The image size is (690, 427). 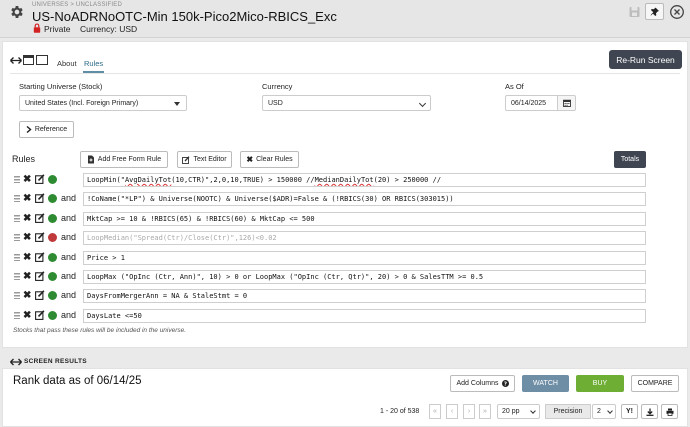 What do you see at coordinates (649, 411) in the screenshot?
I see `download-button` at bounding box center [649, 411].